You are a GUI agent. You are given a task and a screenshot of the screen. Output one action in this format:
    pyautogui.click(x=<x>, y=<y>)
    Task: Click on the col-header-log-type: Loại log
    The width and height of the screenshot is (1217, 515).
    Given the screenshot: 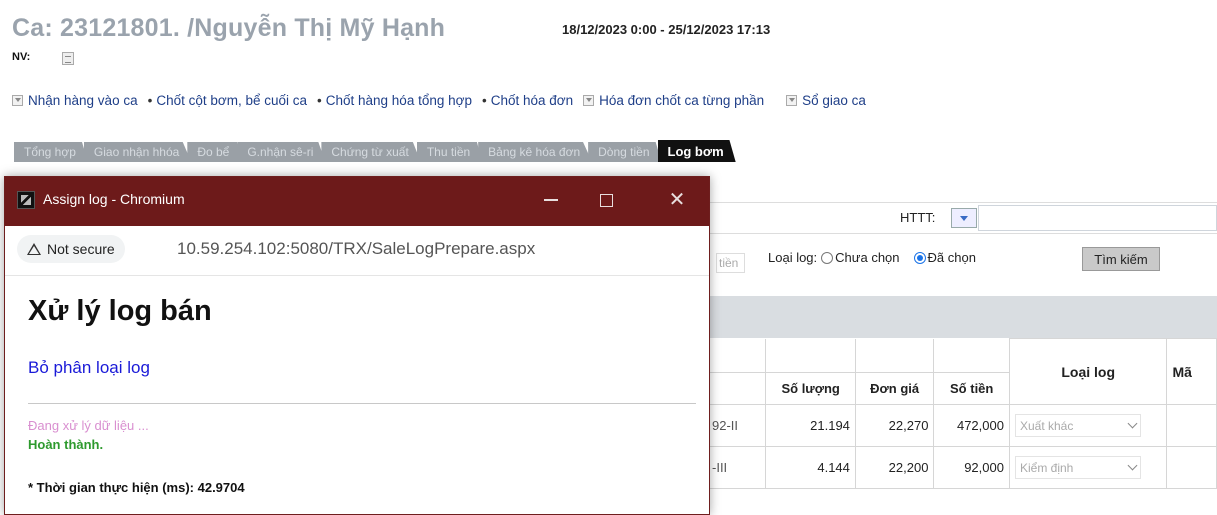 What is the action you would take?
    pyautogui.click(x=1088, y=371)
    